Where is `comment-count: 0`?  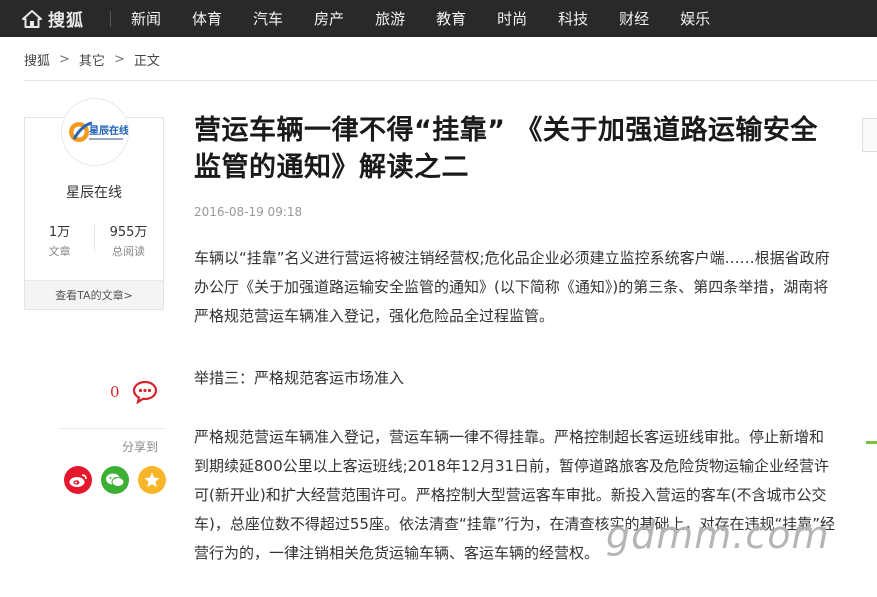 comment-count: 0 is located at coordinates (115, 392).